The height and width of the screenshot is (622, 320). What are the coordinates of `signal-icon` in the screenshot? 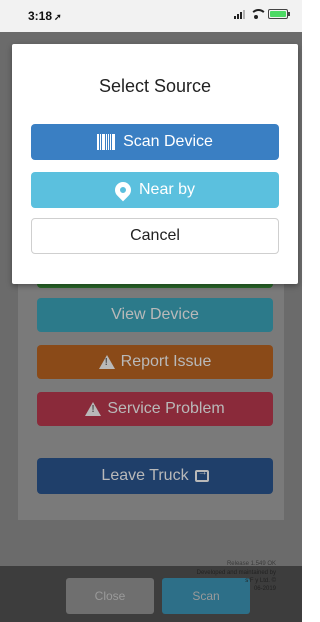 It's located at (239, 14).